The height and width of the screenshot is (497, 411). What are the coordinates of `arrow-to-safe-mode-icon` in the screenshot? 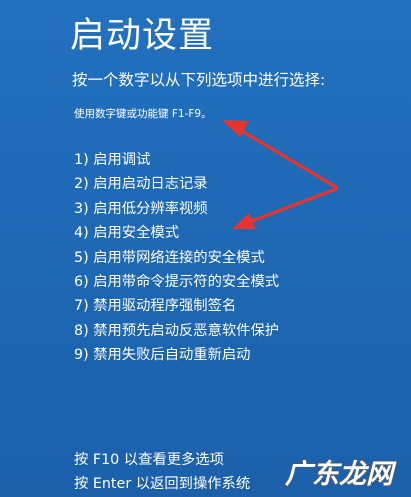 It's located at (285, 208).